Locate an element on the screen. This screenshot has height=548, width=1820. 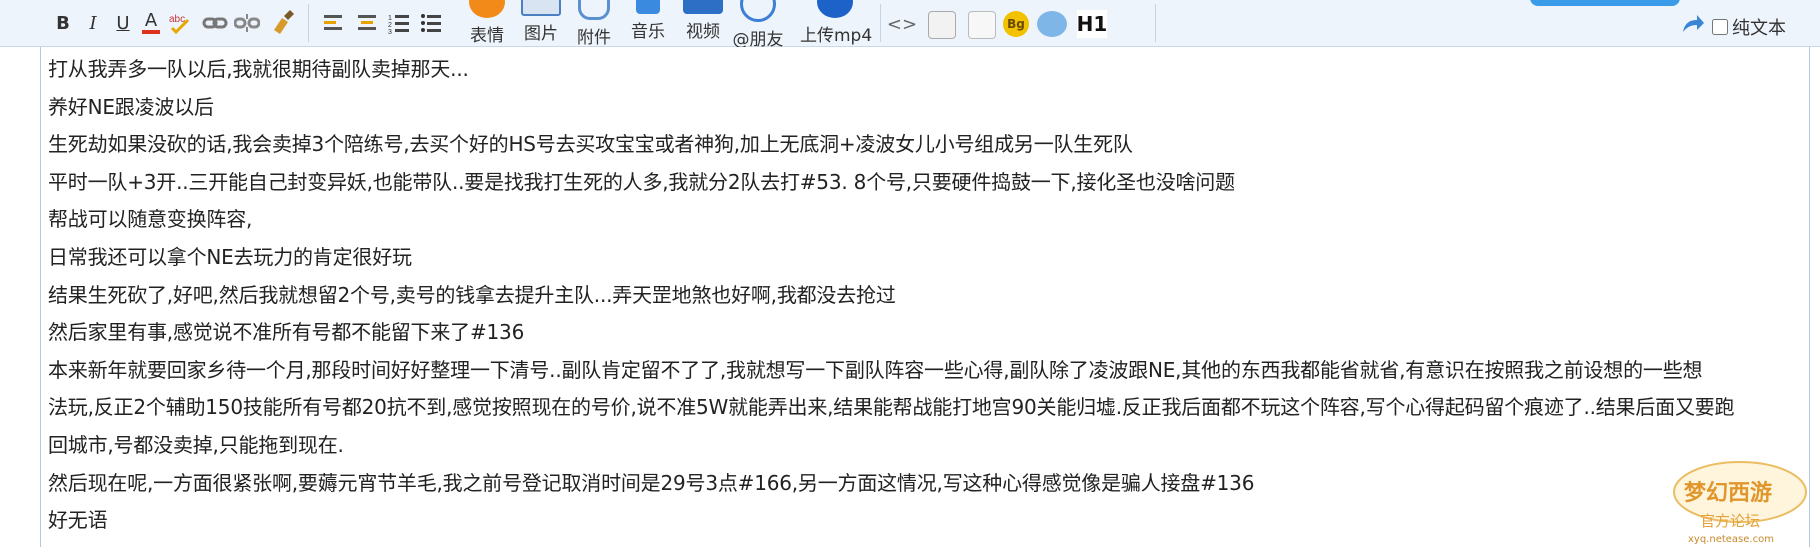
editor-line: 回城市,号都没卖掉,只能拖到现在. is located at coordinates (923, 446).